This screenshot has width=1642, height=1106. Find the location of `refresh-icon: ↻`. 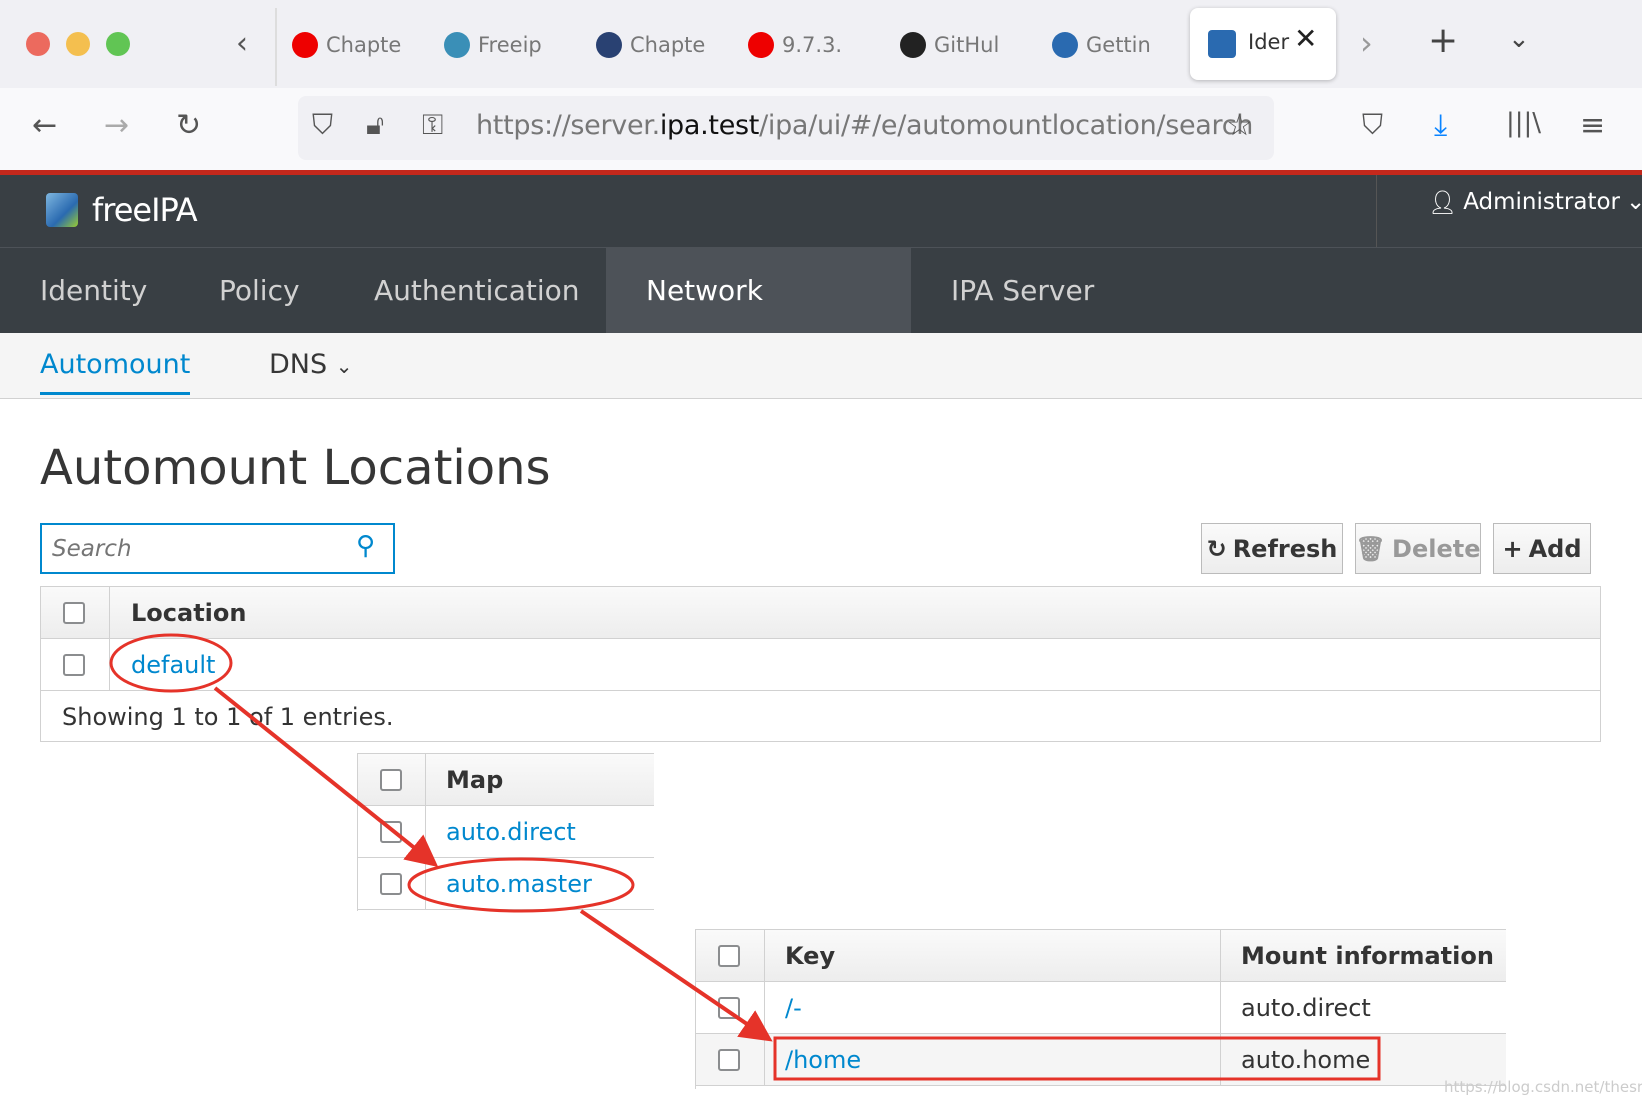

refresh-icon: ↻ is located at coordinates (1216, 548).